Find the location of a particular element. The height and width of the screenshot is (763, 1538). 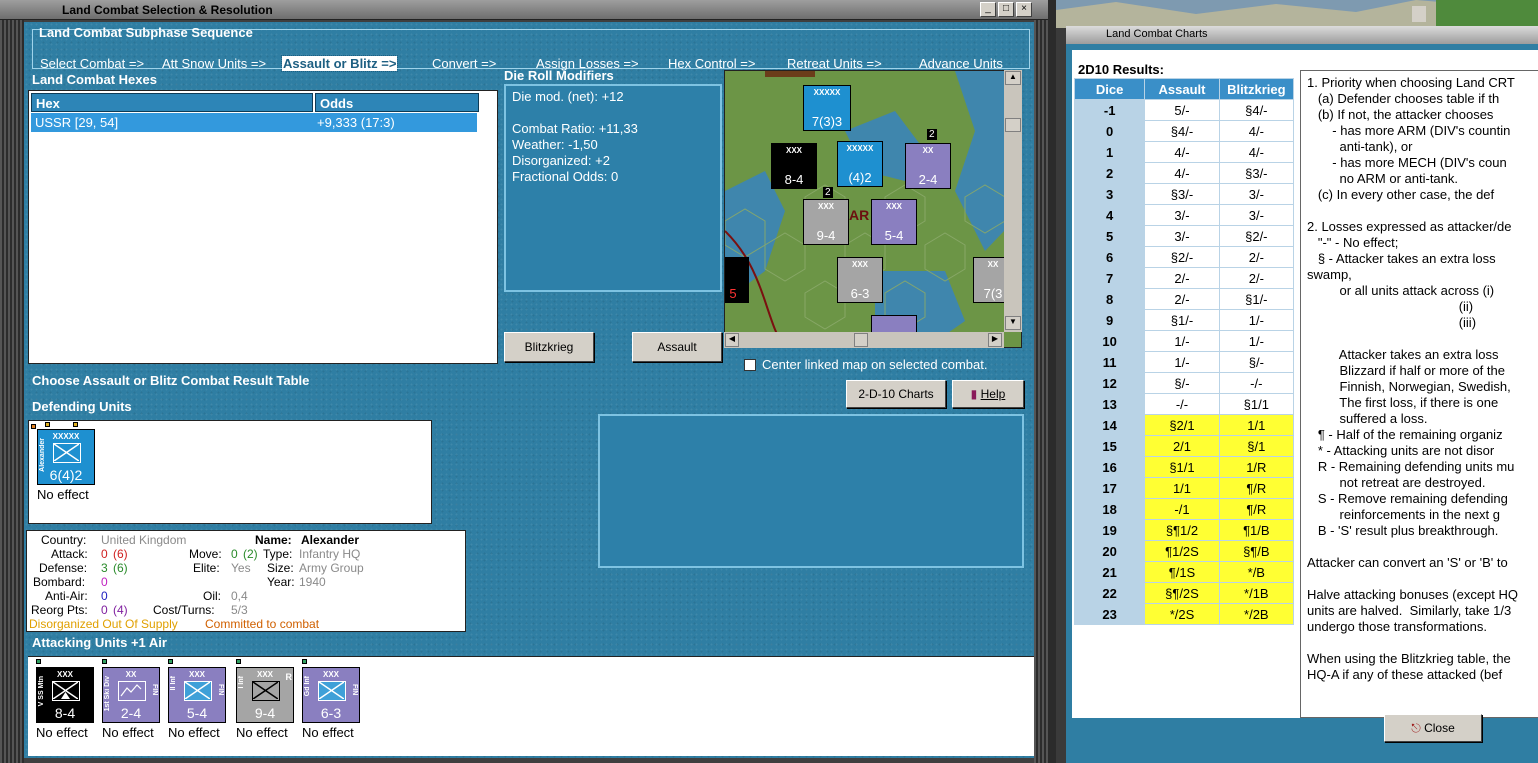

scroll-left-arrow: ◀ is located at coordinates (732, 340).